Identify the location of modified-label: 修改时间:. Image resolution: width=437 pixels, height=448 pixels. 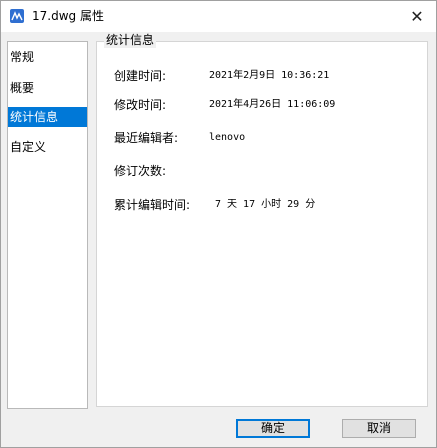
(140, 105).